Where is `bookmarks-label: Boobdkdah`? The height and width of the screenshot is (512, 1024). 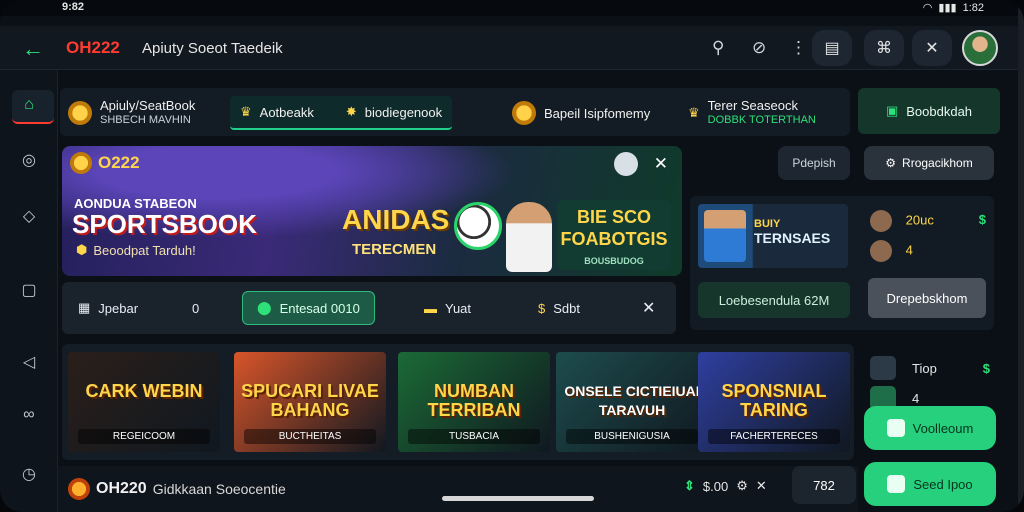
bookmarks-label: Boobdkdah is located at coordinates (939, 111).